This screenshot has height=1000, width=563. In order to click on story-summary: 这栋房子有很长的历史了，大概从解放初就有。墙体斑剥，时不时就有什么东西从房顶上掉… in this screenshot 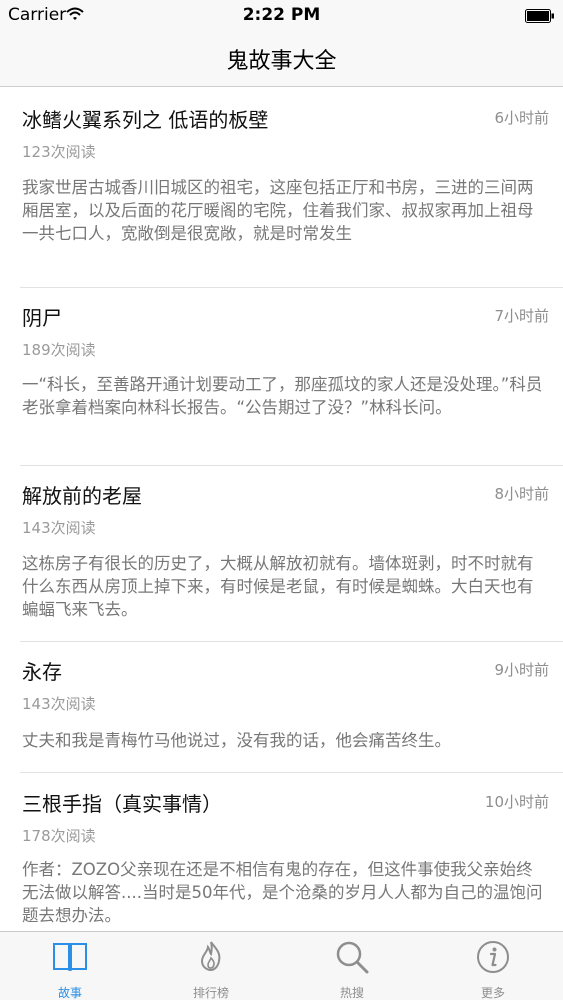, I will do `click(278, 586)`.